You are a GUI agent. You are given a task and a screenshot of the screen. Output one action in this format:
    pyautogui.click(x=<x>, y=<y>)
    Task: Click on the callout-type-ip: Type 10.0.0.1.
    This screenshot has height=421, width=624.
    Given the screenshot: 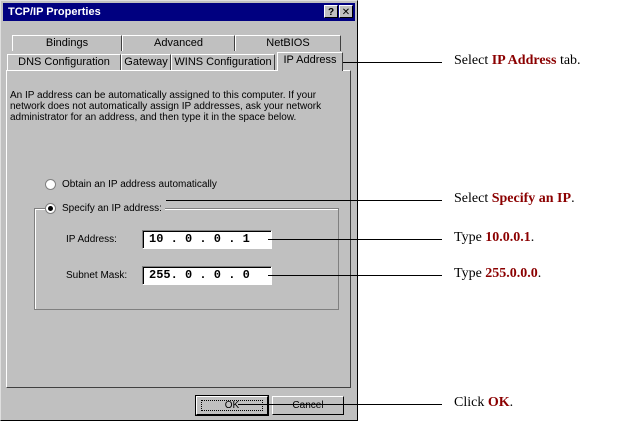 What is the action you would take?
    pyautogui.click(x=494, y=237)
    